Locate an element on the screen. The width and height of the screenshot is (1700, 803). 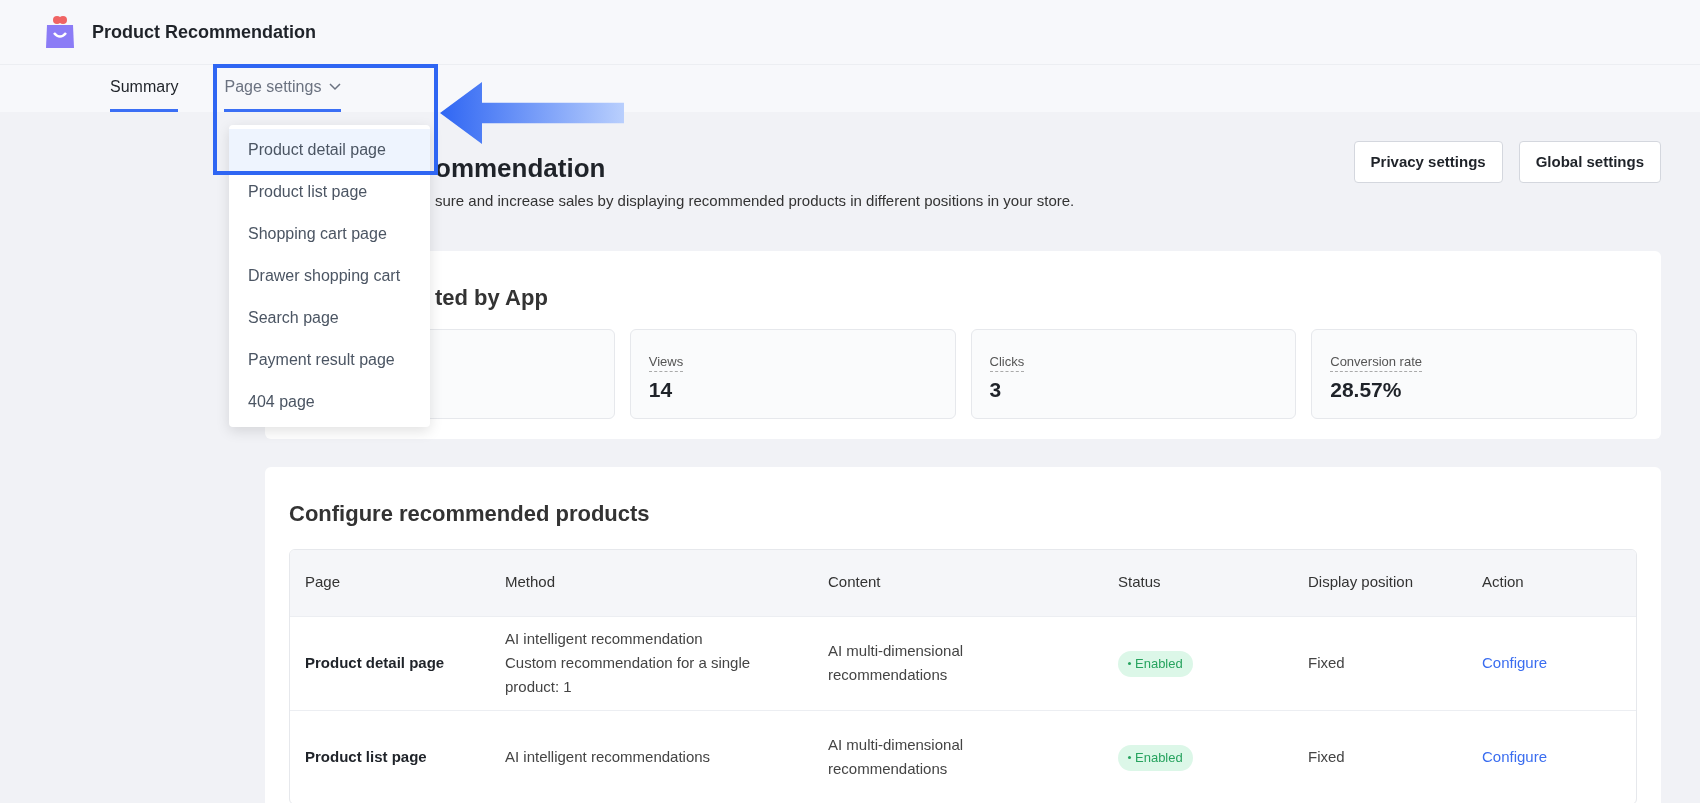
stat-label: Views is located at coordinates (666, 361).